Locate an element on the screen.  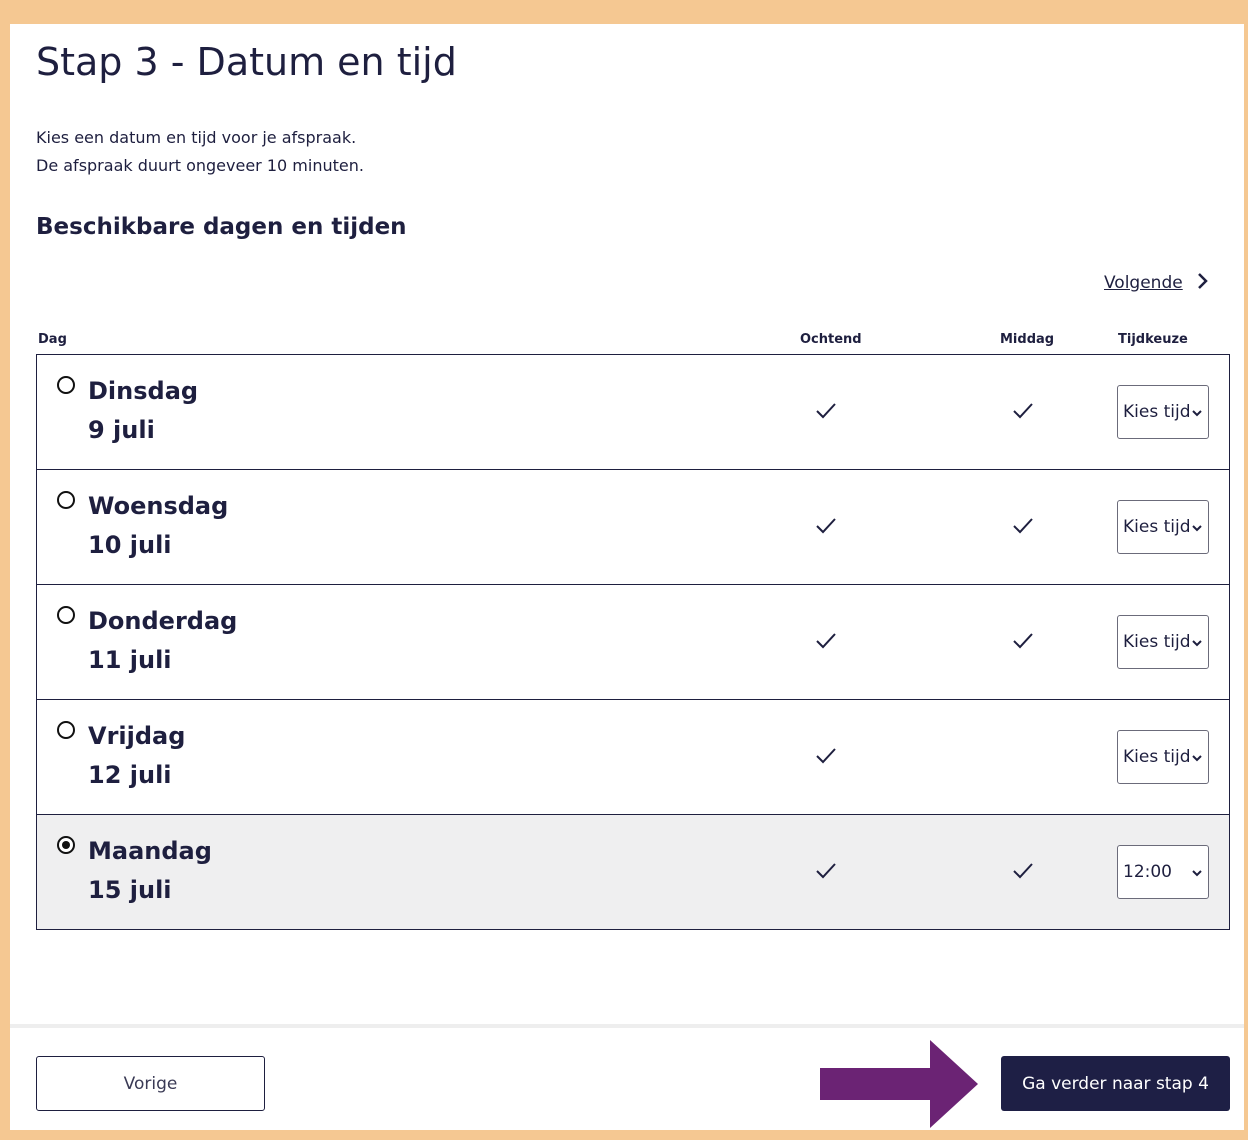
next-week-link: Volgende is located at coordinates (1156, 283).